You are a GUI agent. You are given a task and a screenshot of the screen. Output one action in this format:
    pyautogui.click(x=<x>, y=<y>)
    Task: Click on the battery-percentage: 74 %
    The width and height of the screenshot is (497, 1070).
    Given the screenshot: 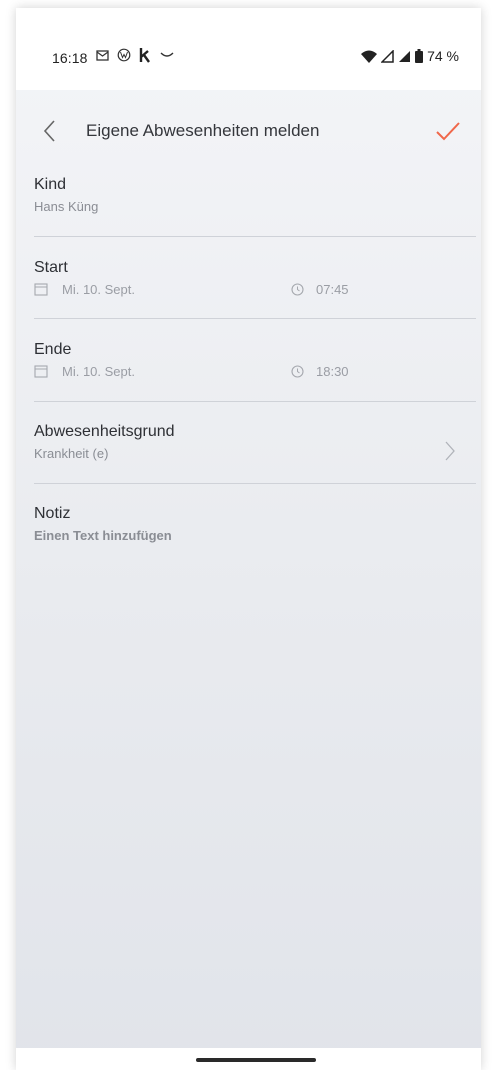 What is the action you would take?
    pyautogui.click(x=443, y=56)
    